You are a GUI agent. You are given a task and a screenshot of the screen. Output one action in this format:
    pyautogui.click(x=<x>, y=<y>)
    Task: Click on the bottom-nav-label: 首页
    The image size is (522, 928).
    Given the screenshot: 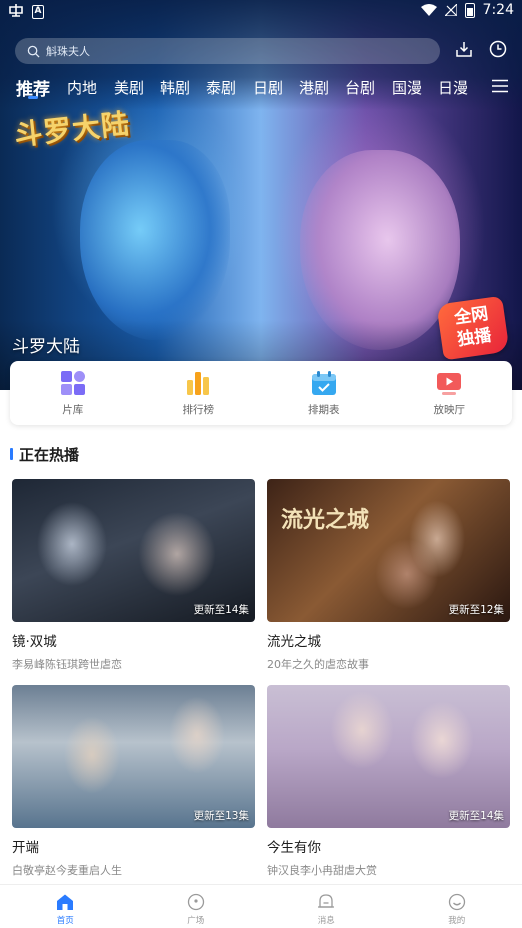 What is the action you would take?
    pyautogui.click(x=65, y=921)
    